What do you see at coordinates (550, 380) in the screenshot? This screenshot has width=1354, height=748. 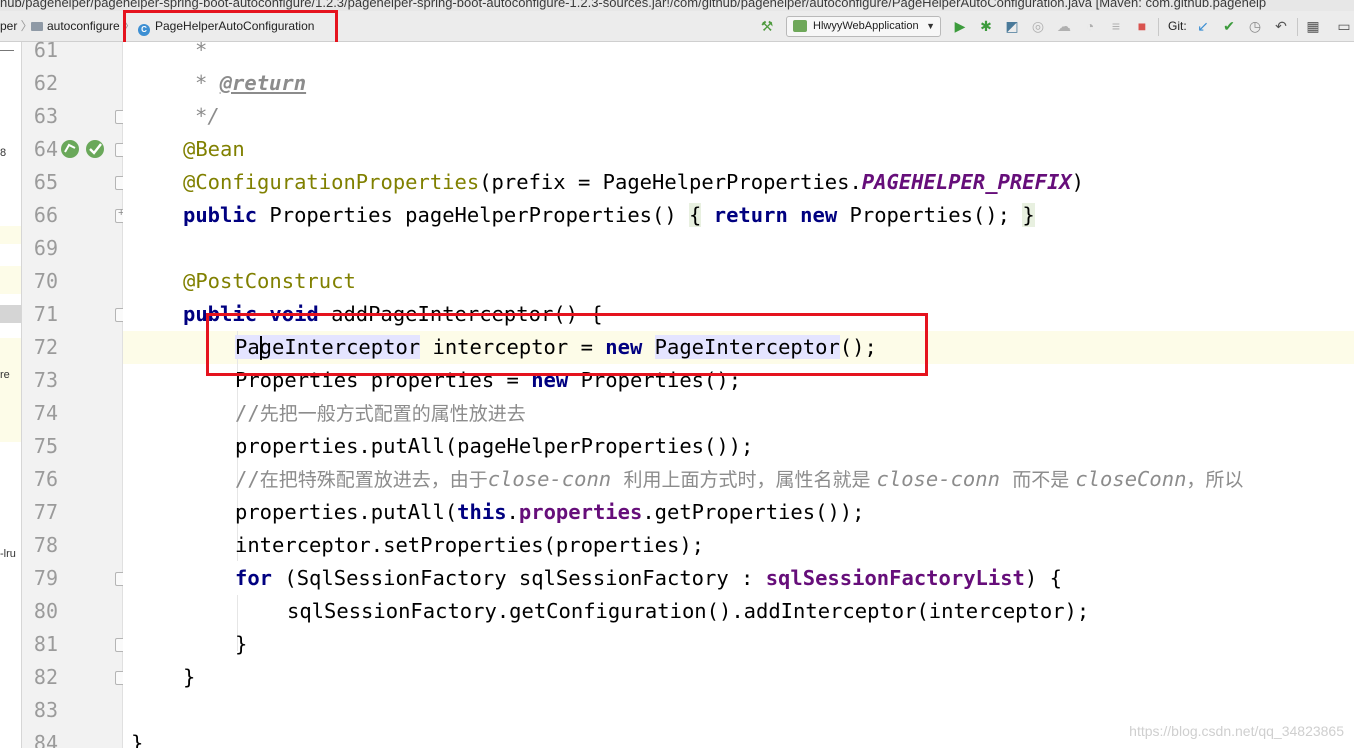 I see `keyword-text: new` at bounding box center [550, 380].